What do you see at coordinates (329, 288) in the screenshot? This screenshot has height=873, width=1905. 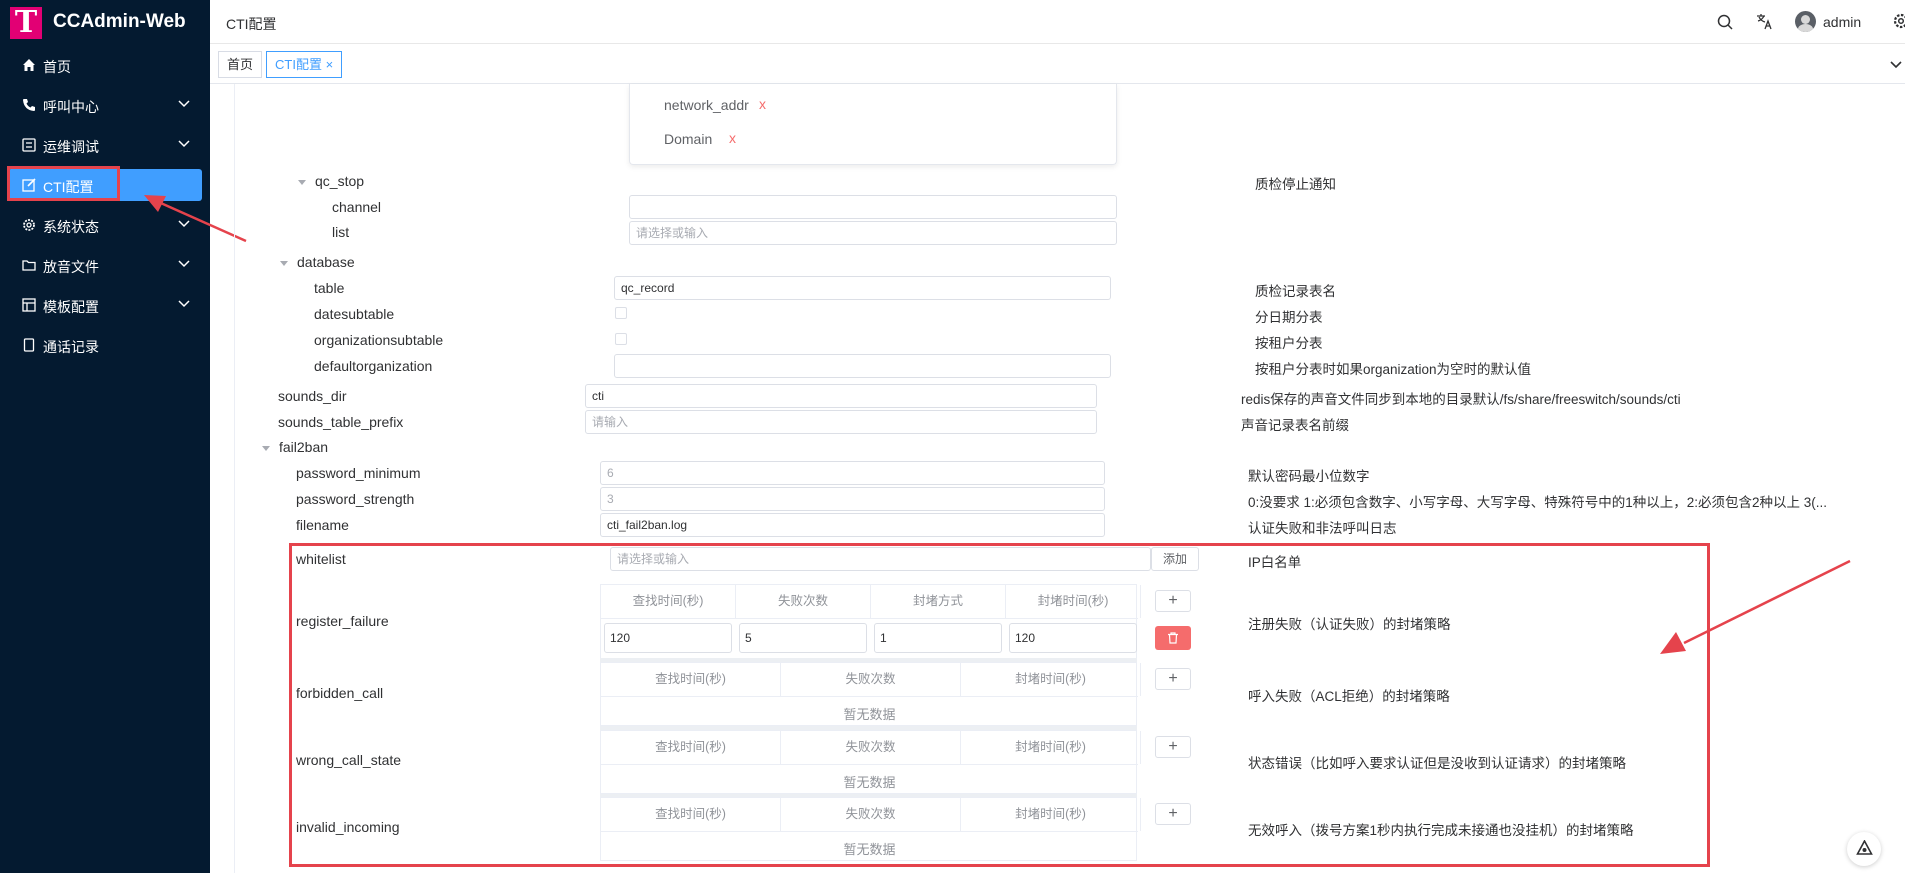 I see `field-label-table: table` at bounding box center [329, 288].